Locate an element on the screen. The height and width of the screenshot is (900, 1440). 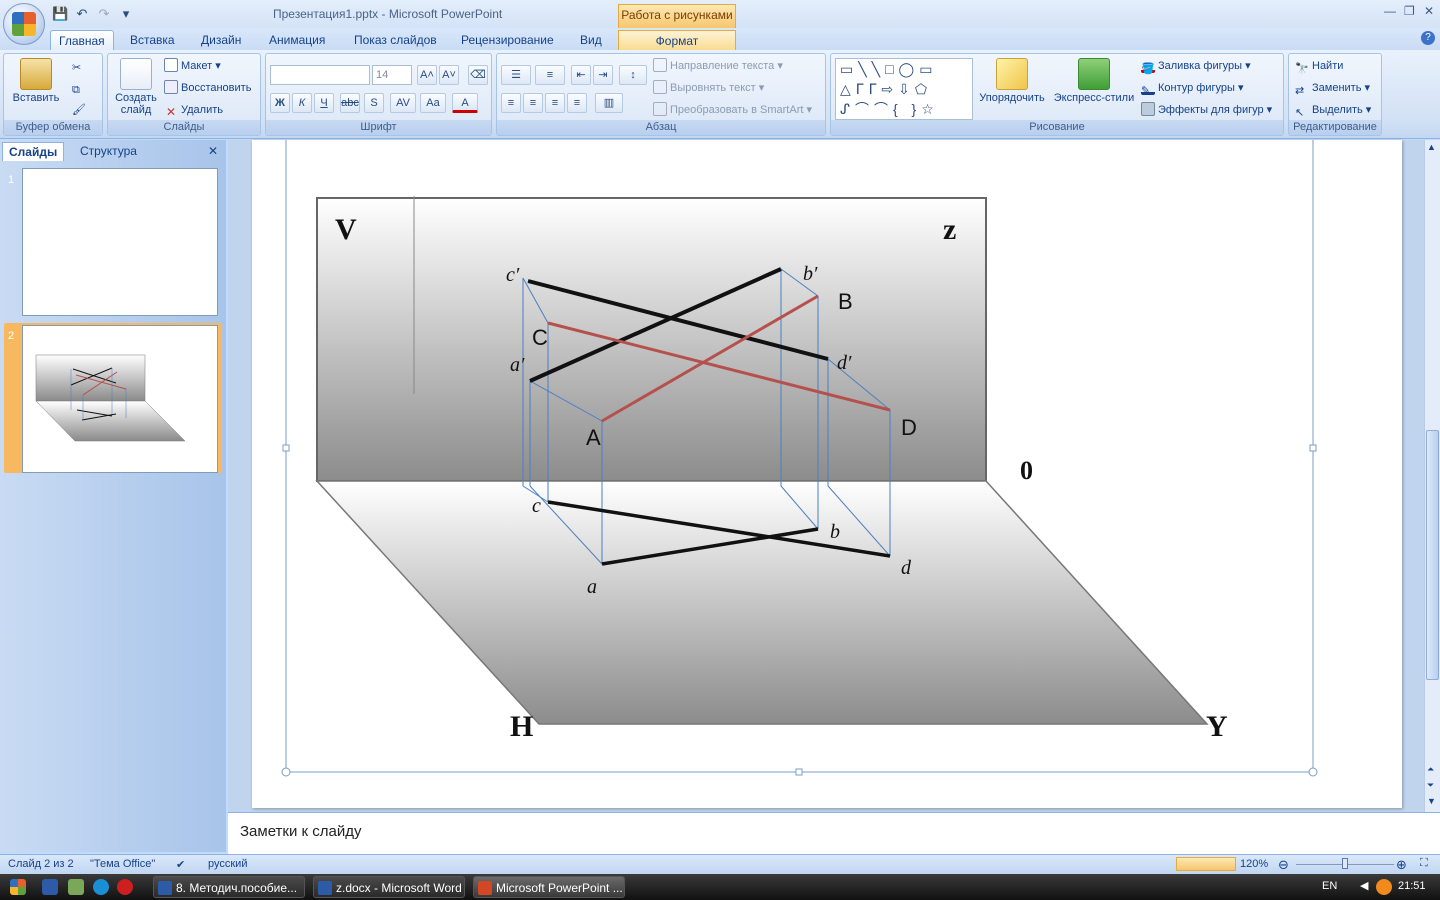
taskbar-item-word-z: z.docx - Microsoft Word is located at coordinates (389, 887).